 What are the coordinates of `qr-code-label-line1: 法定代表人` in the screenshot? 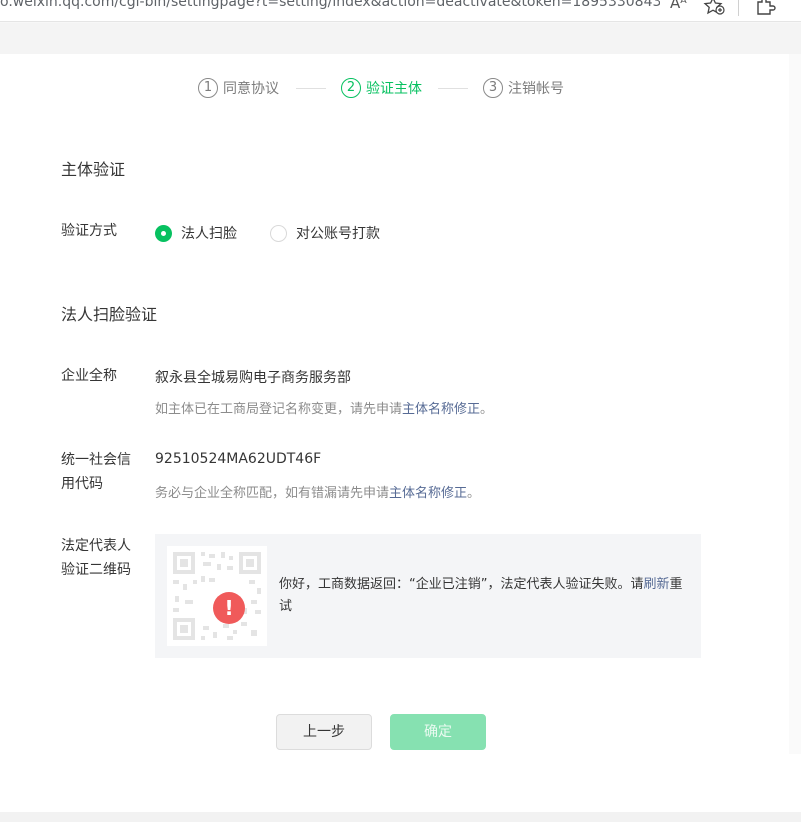 It's located at (96, 546).